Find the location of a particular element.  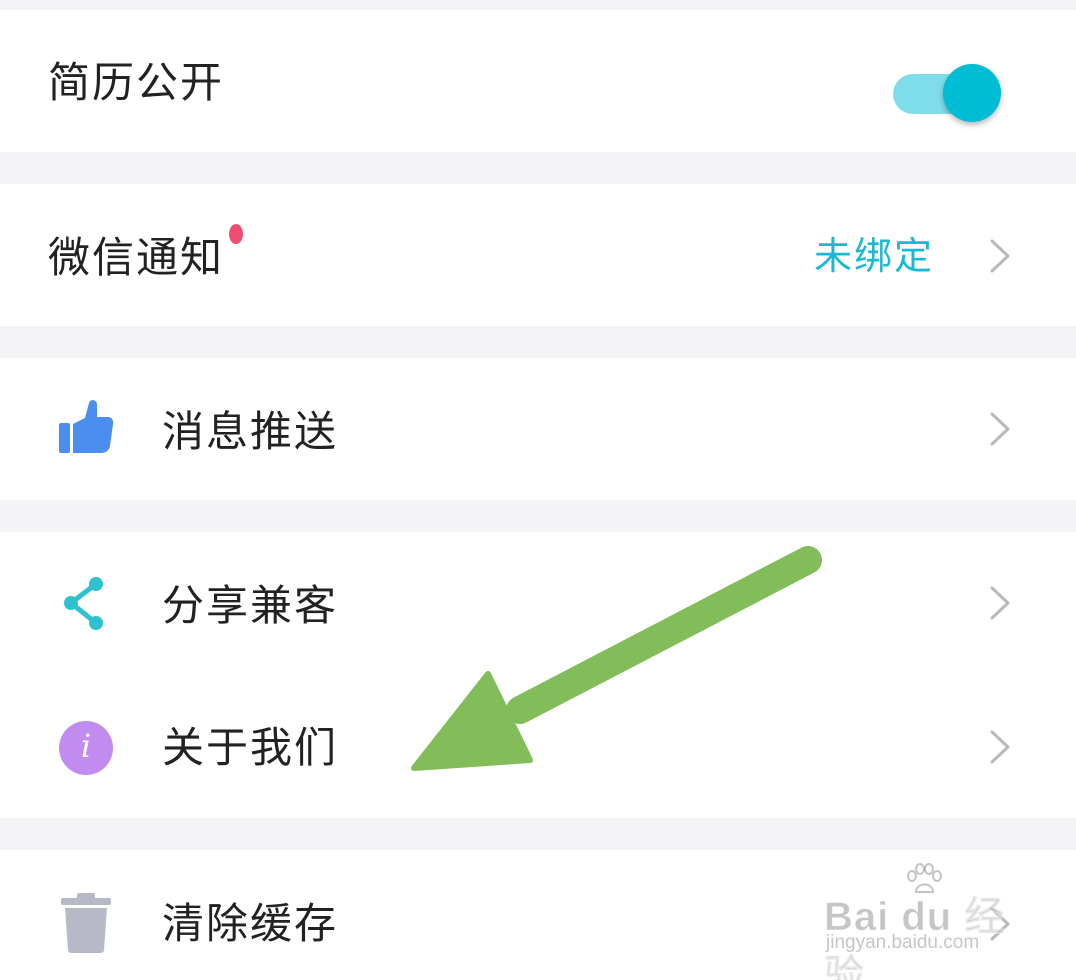

share-row: 分享兼客 is located at coordinates (538, 603).